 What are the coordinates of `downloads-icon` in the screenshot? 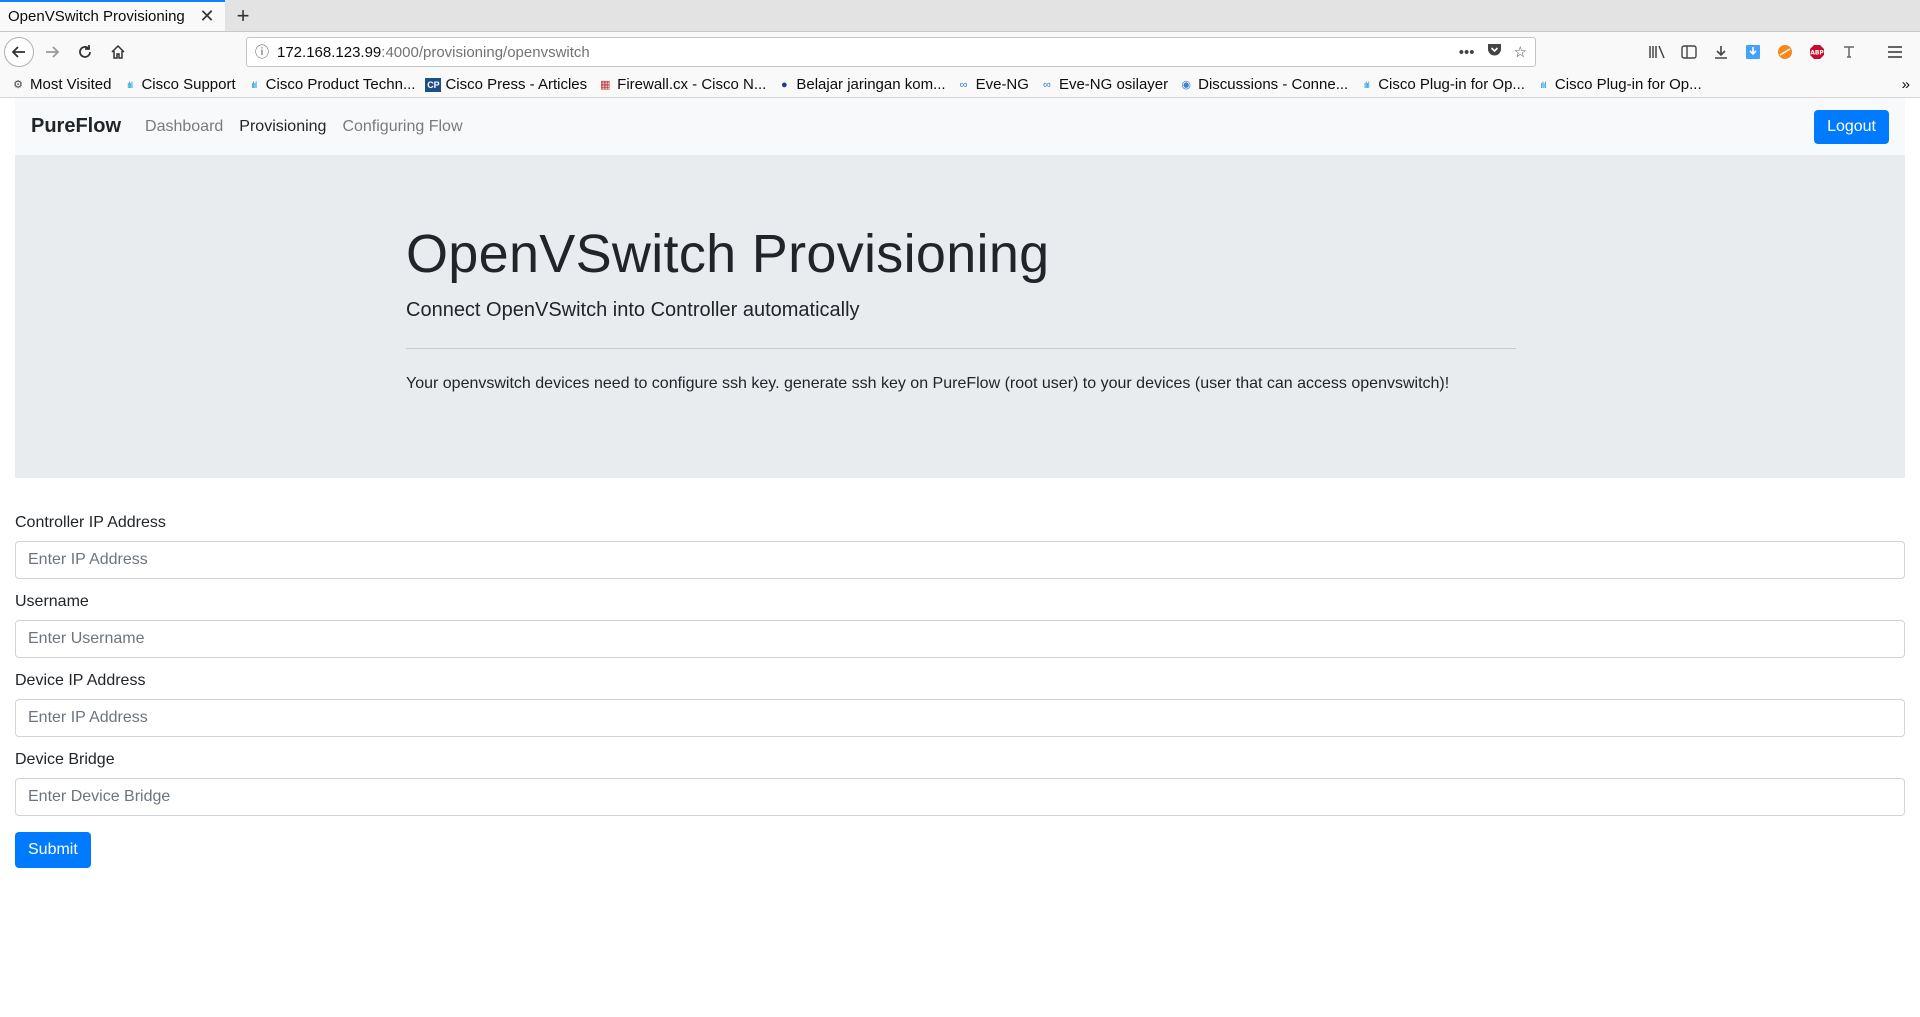 It's located at (1721, 52).